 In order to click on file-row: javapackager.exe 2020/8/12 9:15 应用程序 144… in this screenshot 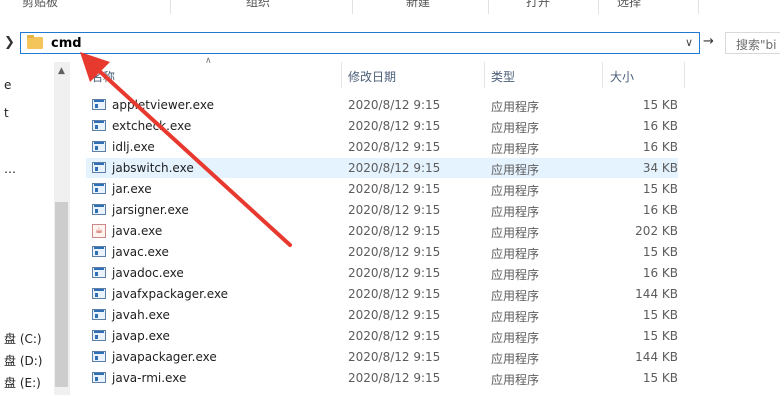, I will do `click(382, 357)`.